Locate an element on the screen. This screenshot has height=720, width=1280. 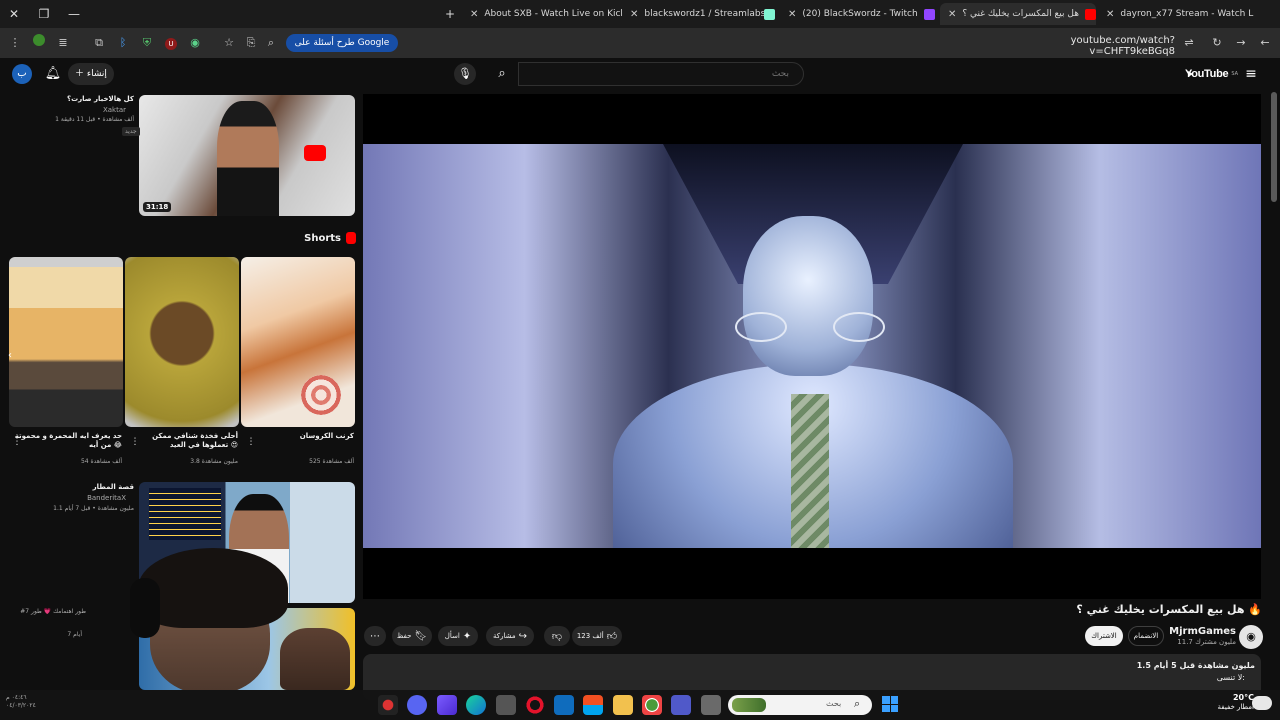
site-settings-icon: ⇌ is located at coordinates (1189, 43).